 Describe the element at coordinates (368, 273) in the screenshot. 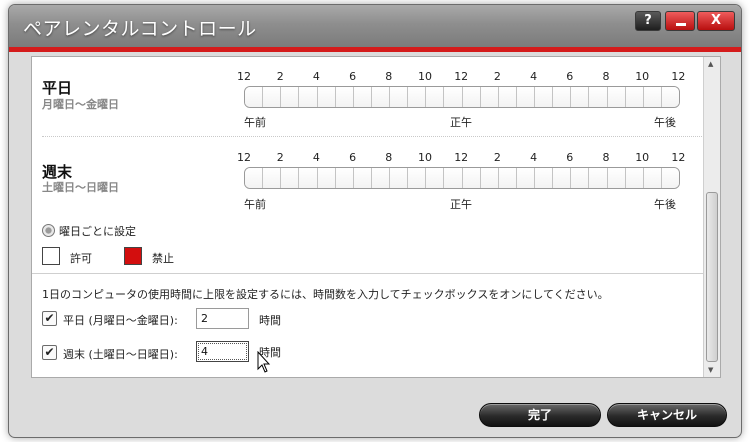

I see `section-divider` at that location.